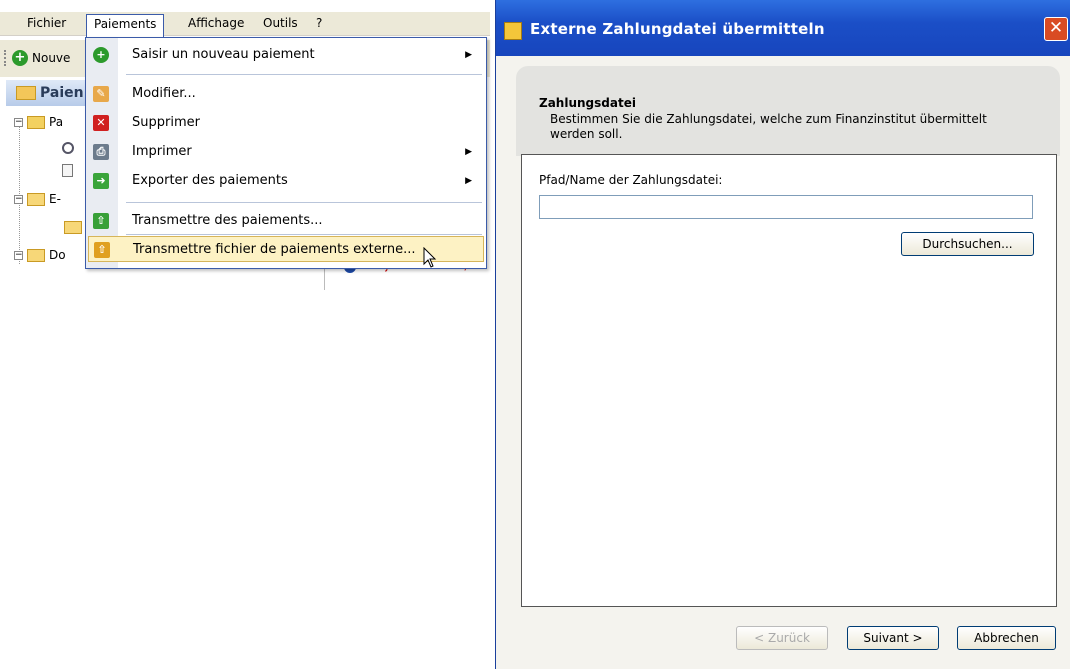 The width and height of the screenshot is (1070, 669). I want to click on tree-item-documents: − Do, so click(40, 255).